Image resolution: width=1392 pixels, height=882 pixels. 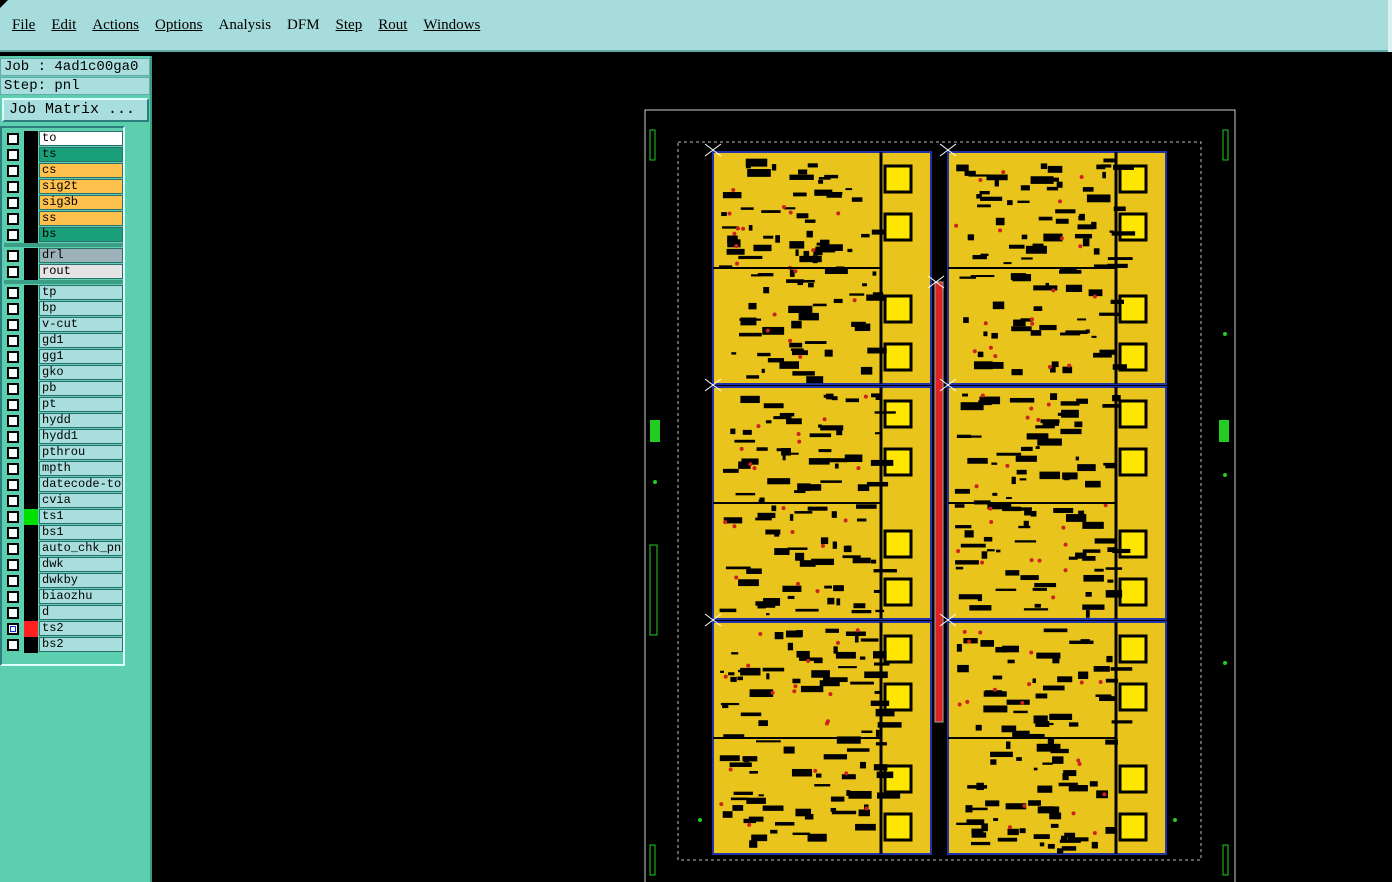 I want to click on layer-name: dwk, so click(x=81, y=564).